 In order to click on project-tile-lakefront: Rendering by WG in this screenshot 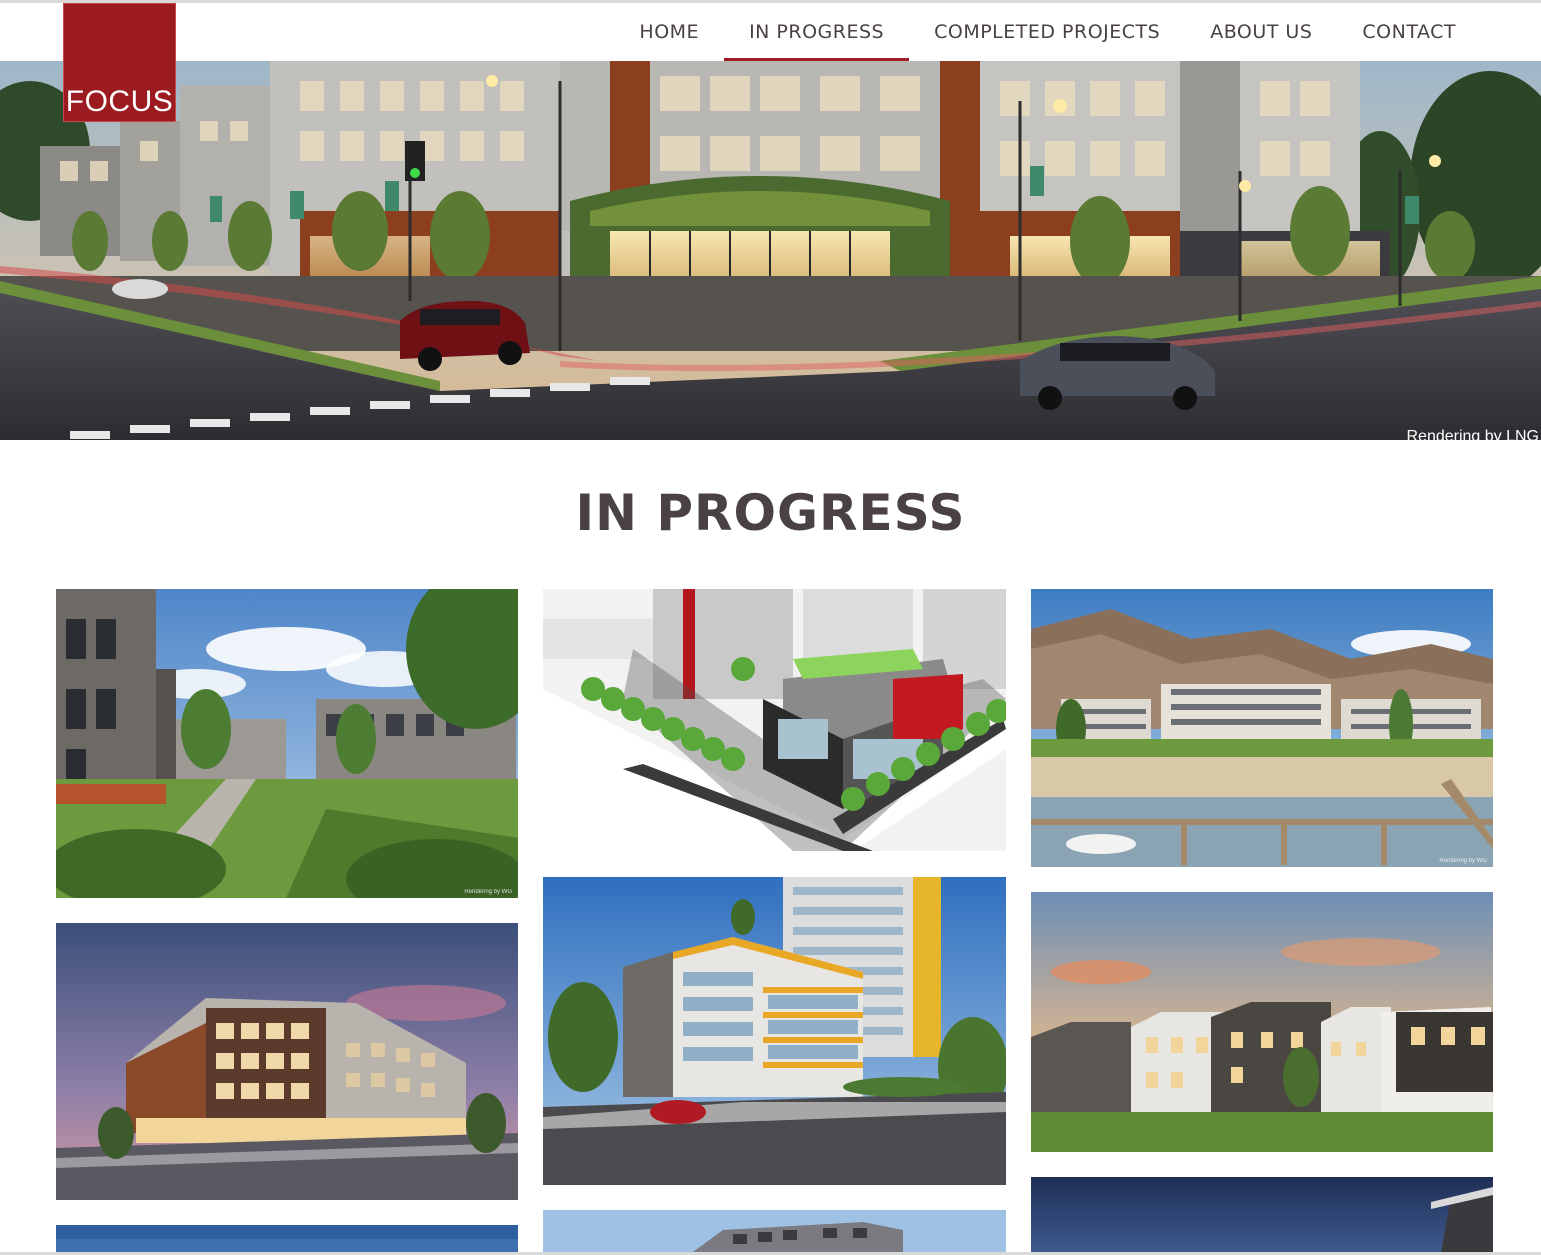, I will do `click(1262, 728)`.